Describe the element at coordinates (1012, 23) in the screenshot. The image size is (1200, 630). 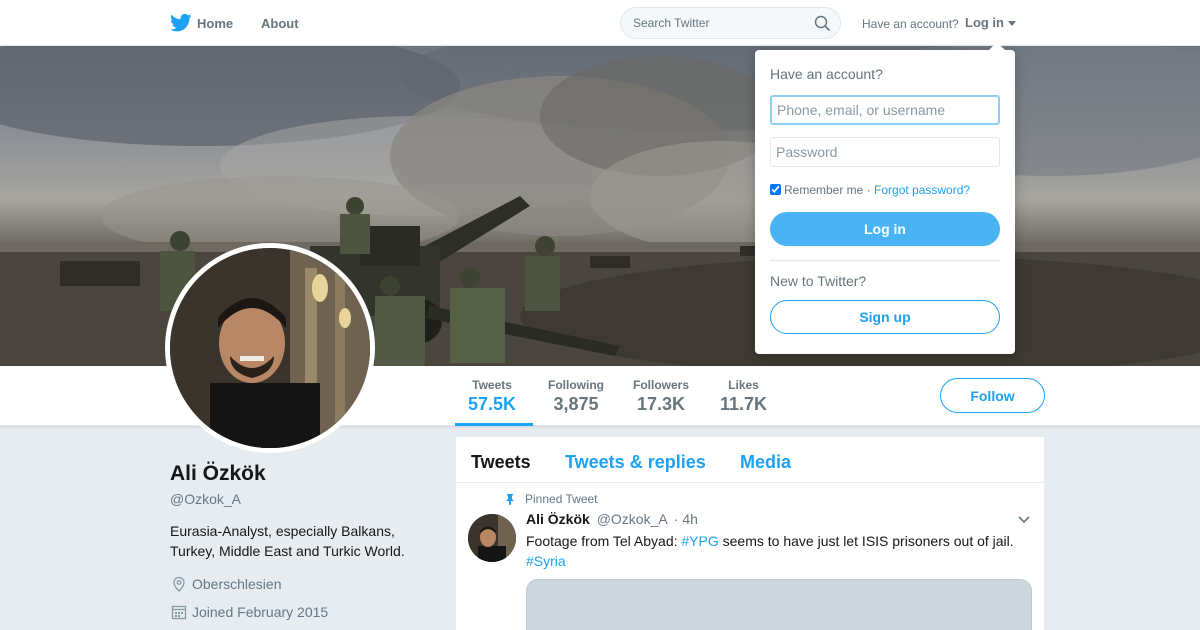
I see `caret-down-icon` at that location.